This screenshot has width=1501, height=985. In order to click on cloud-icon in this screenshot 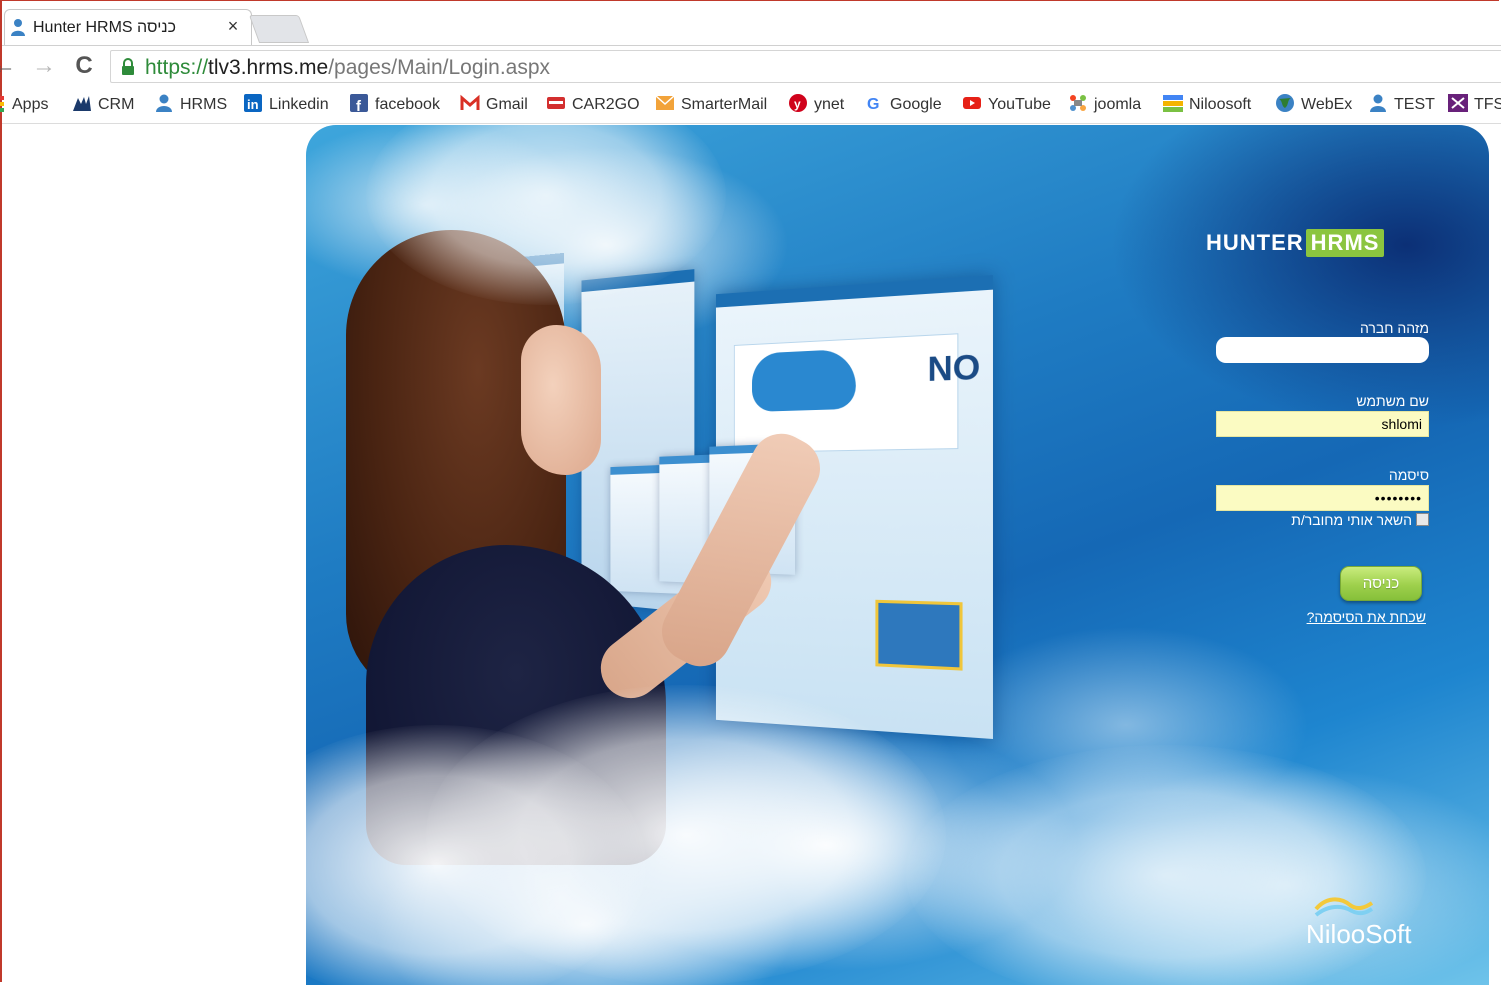, I will do `click(804, 380)`.